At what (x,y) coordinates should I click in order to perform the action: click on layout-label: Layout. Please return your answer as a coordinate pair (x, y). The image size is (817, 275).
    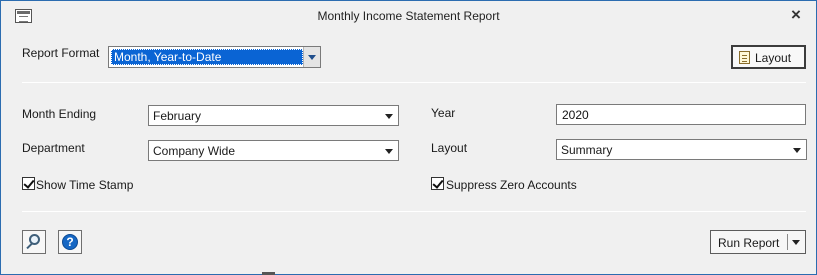
    Looking at the image, I should click on (449, 148).